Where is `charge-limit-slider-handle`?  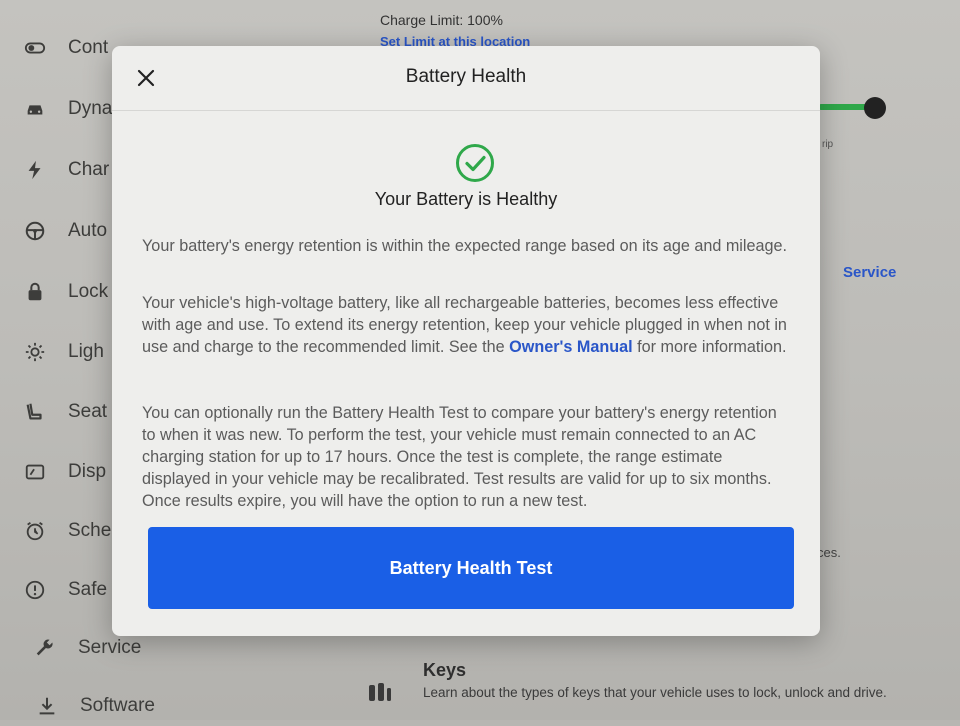
charge-limit-slider-handle is located at coordinates (875, 108).